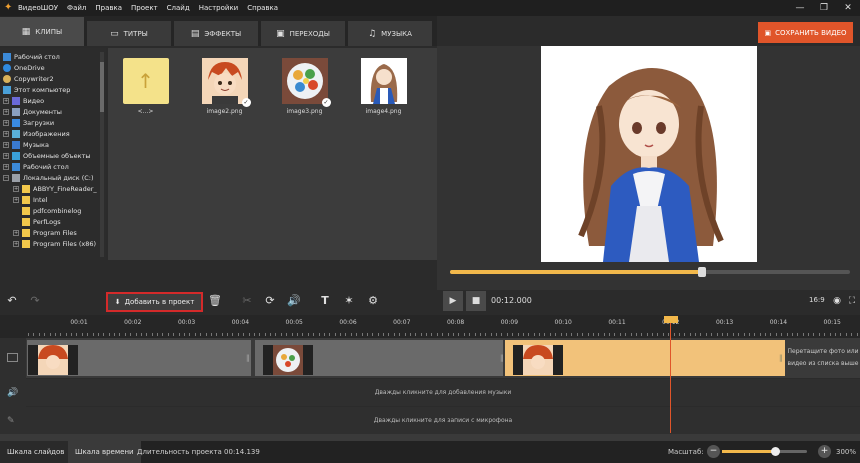 Image resolution: width=860 pixels, height=463 pixels. Describe the element at coordinates (443, 392) in the screenshot. I see `music-track: Дважды кликните для добавления музыки` at that location.